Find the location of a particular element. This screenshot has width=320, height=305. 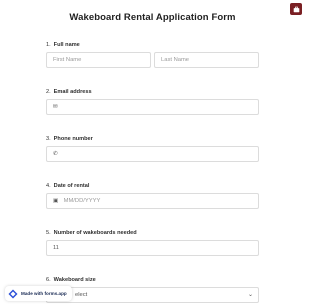

question-label: 5. Number of wakeboards needed is located at coordinates (152, 233).